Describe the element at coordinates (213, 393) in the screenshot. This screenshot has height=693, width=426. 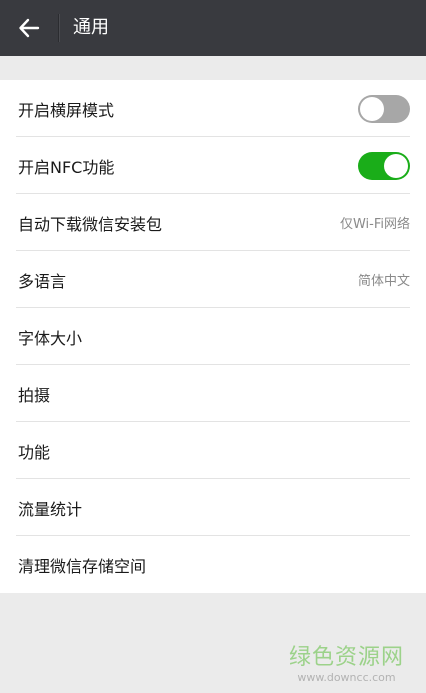
I see `setting-row-capture: 拍摄` at that location.